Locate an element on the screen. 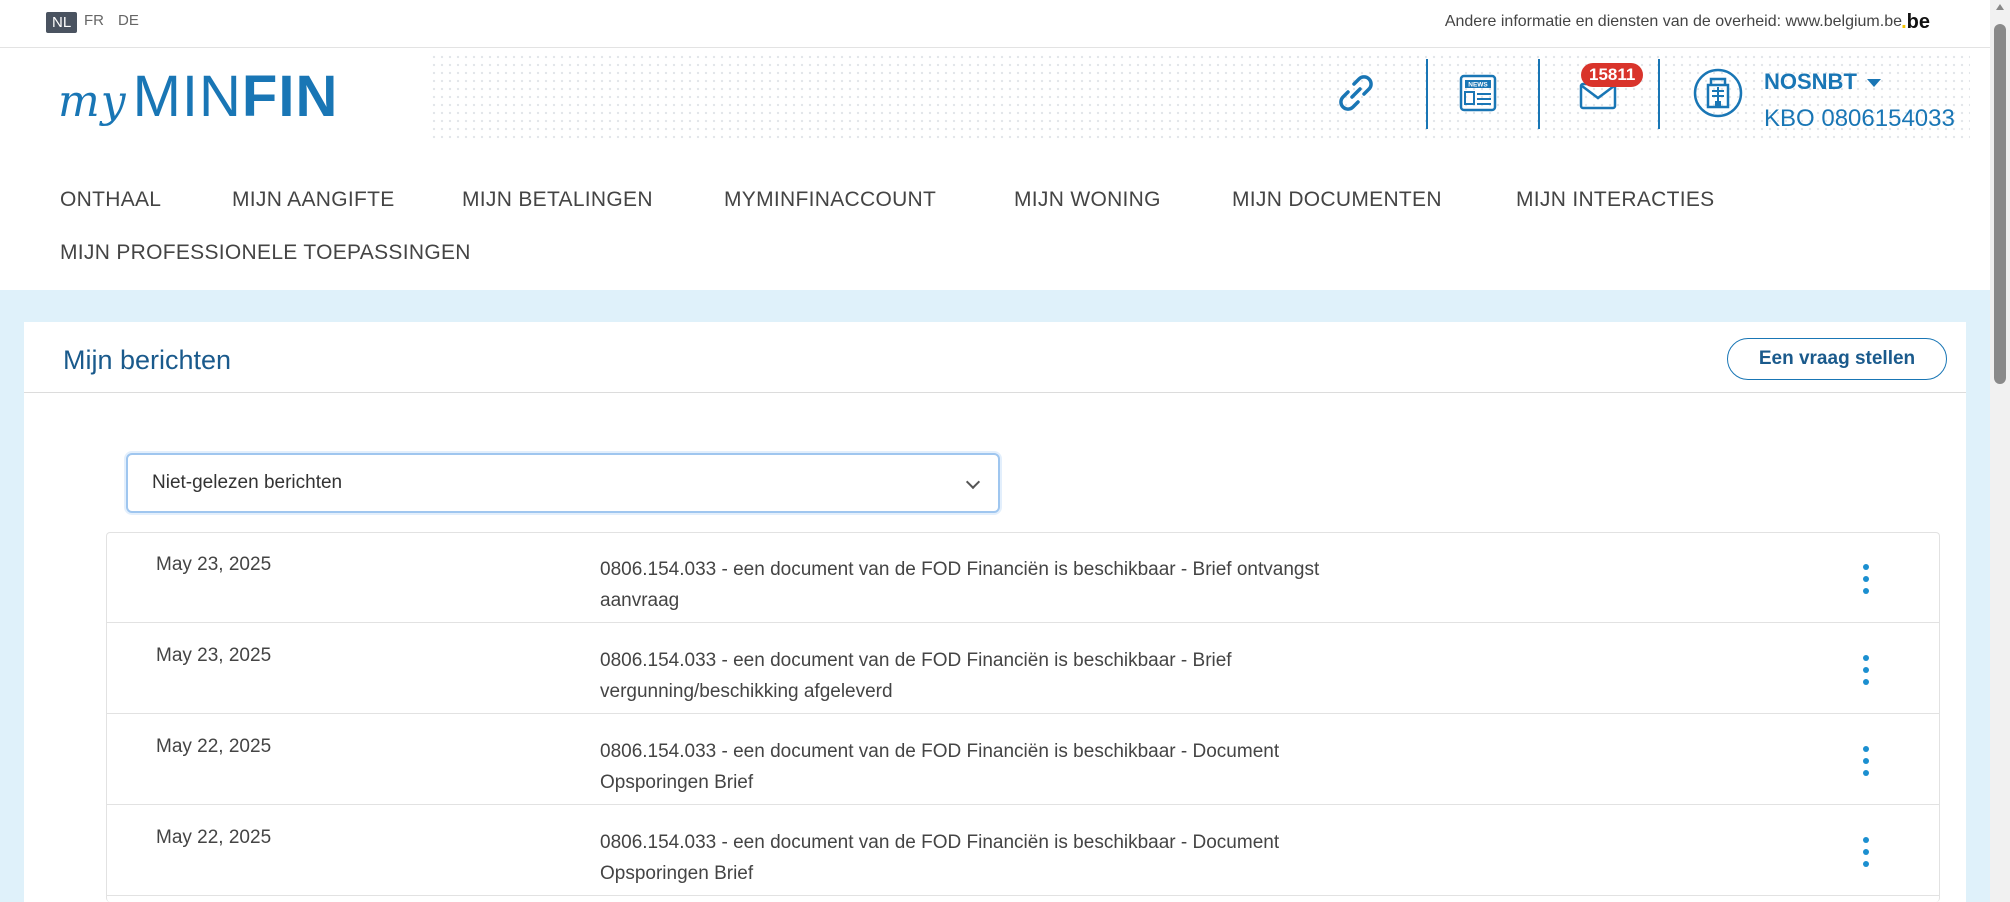 This screenshot has height=902, width=2010. user-kbo: KBO 0806154033 is located at coordinates (1859, 118).